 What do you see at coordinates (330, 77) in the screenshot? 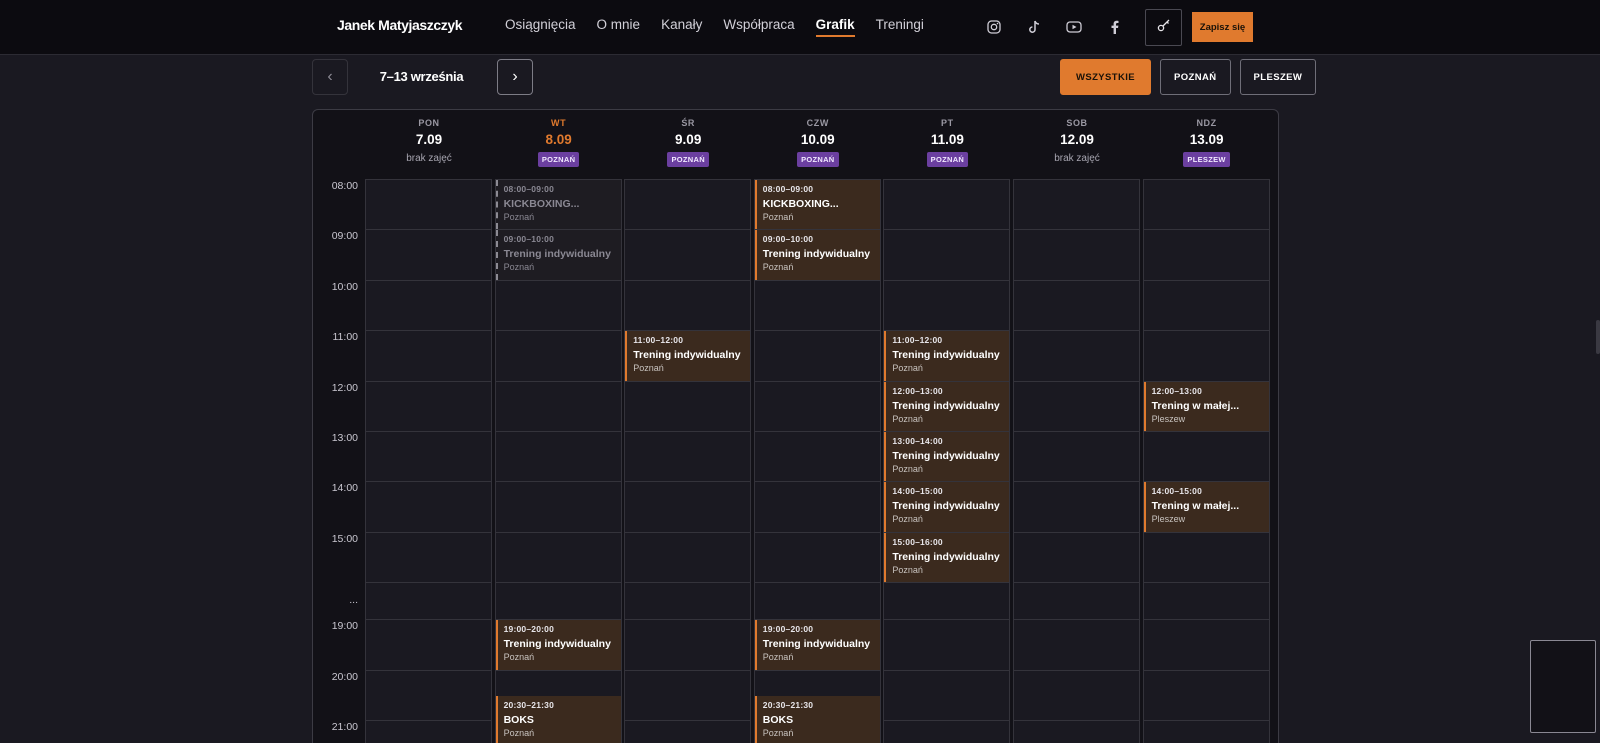
I see `previous-week-button: ‹` at bounding box center [330, 77].